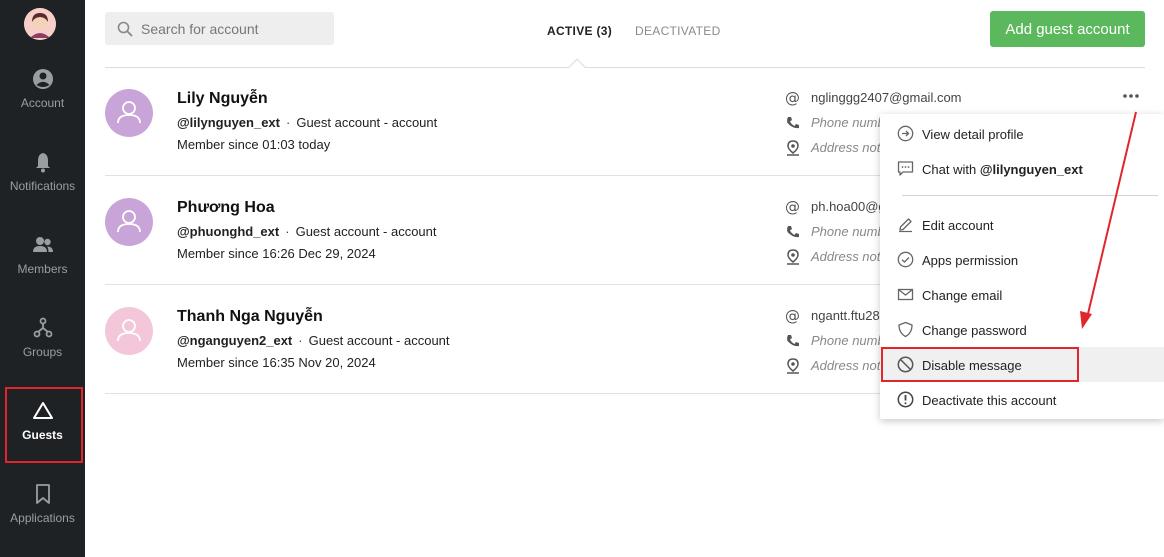  I want to click on arrow-circle-icon, so click(905, 133).